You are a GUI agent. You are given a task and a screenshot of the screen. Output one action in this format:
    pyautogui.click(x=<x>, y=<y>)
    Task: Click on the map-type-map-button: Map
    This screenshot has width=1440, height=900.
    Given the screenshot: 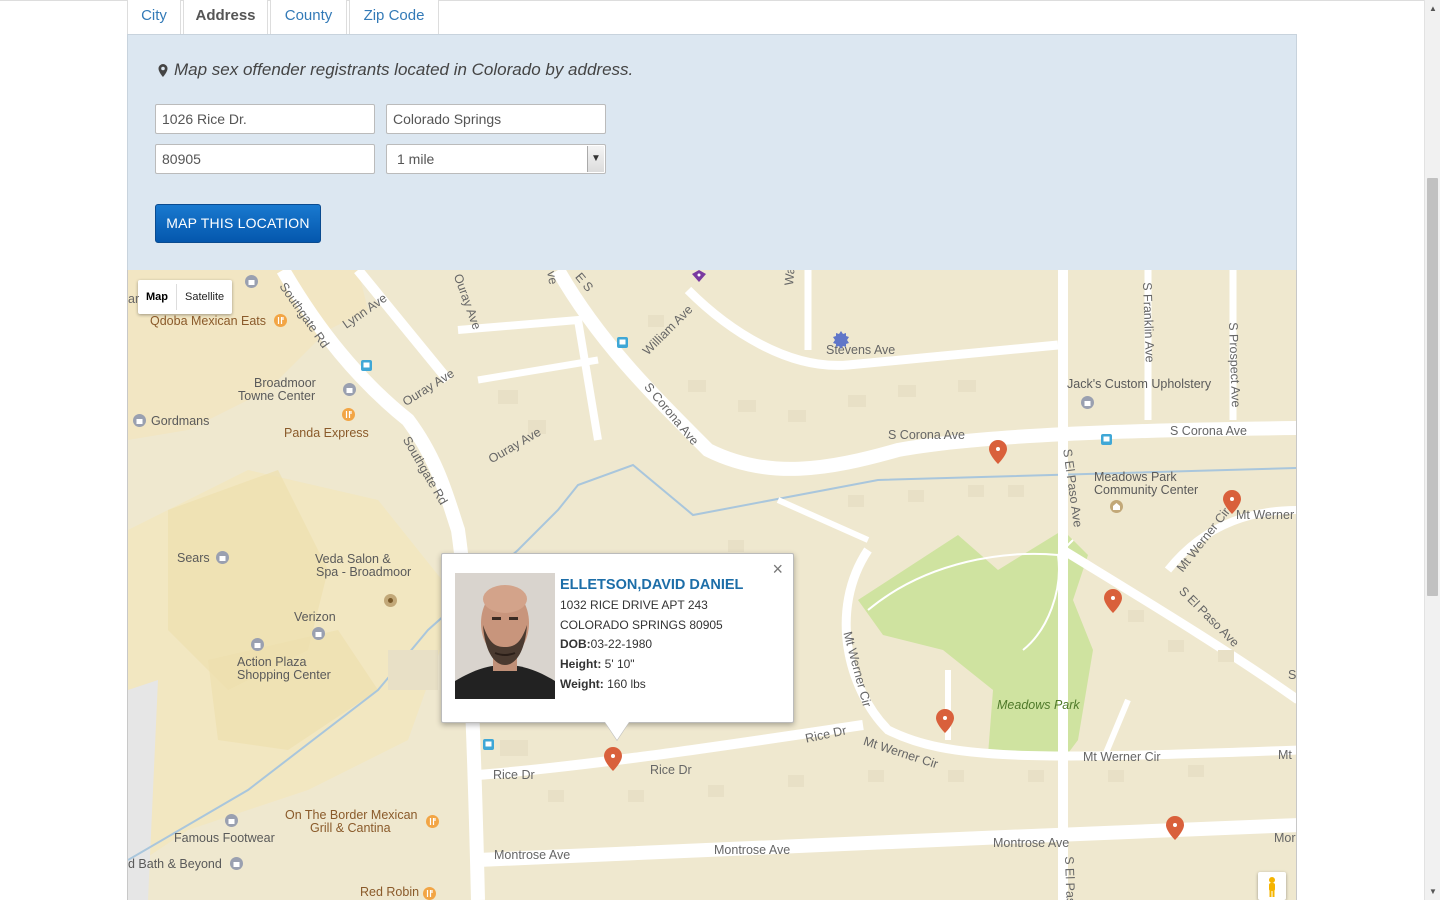 What is the action you would take?
    pyautogui.click(x=157, y=297)
    